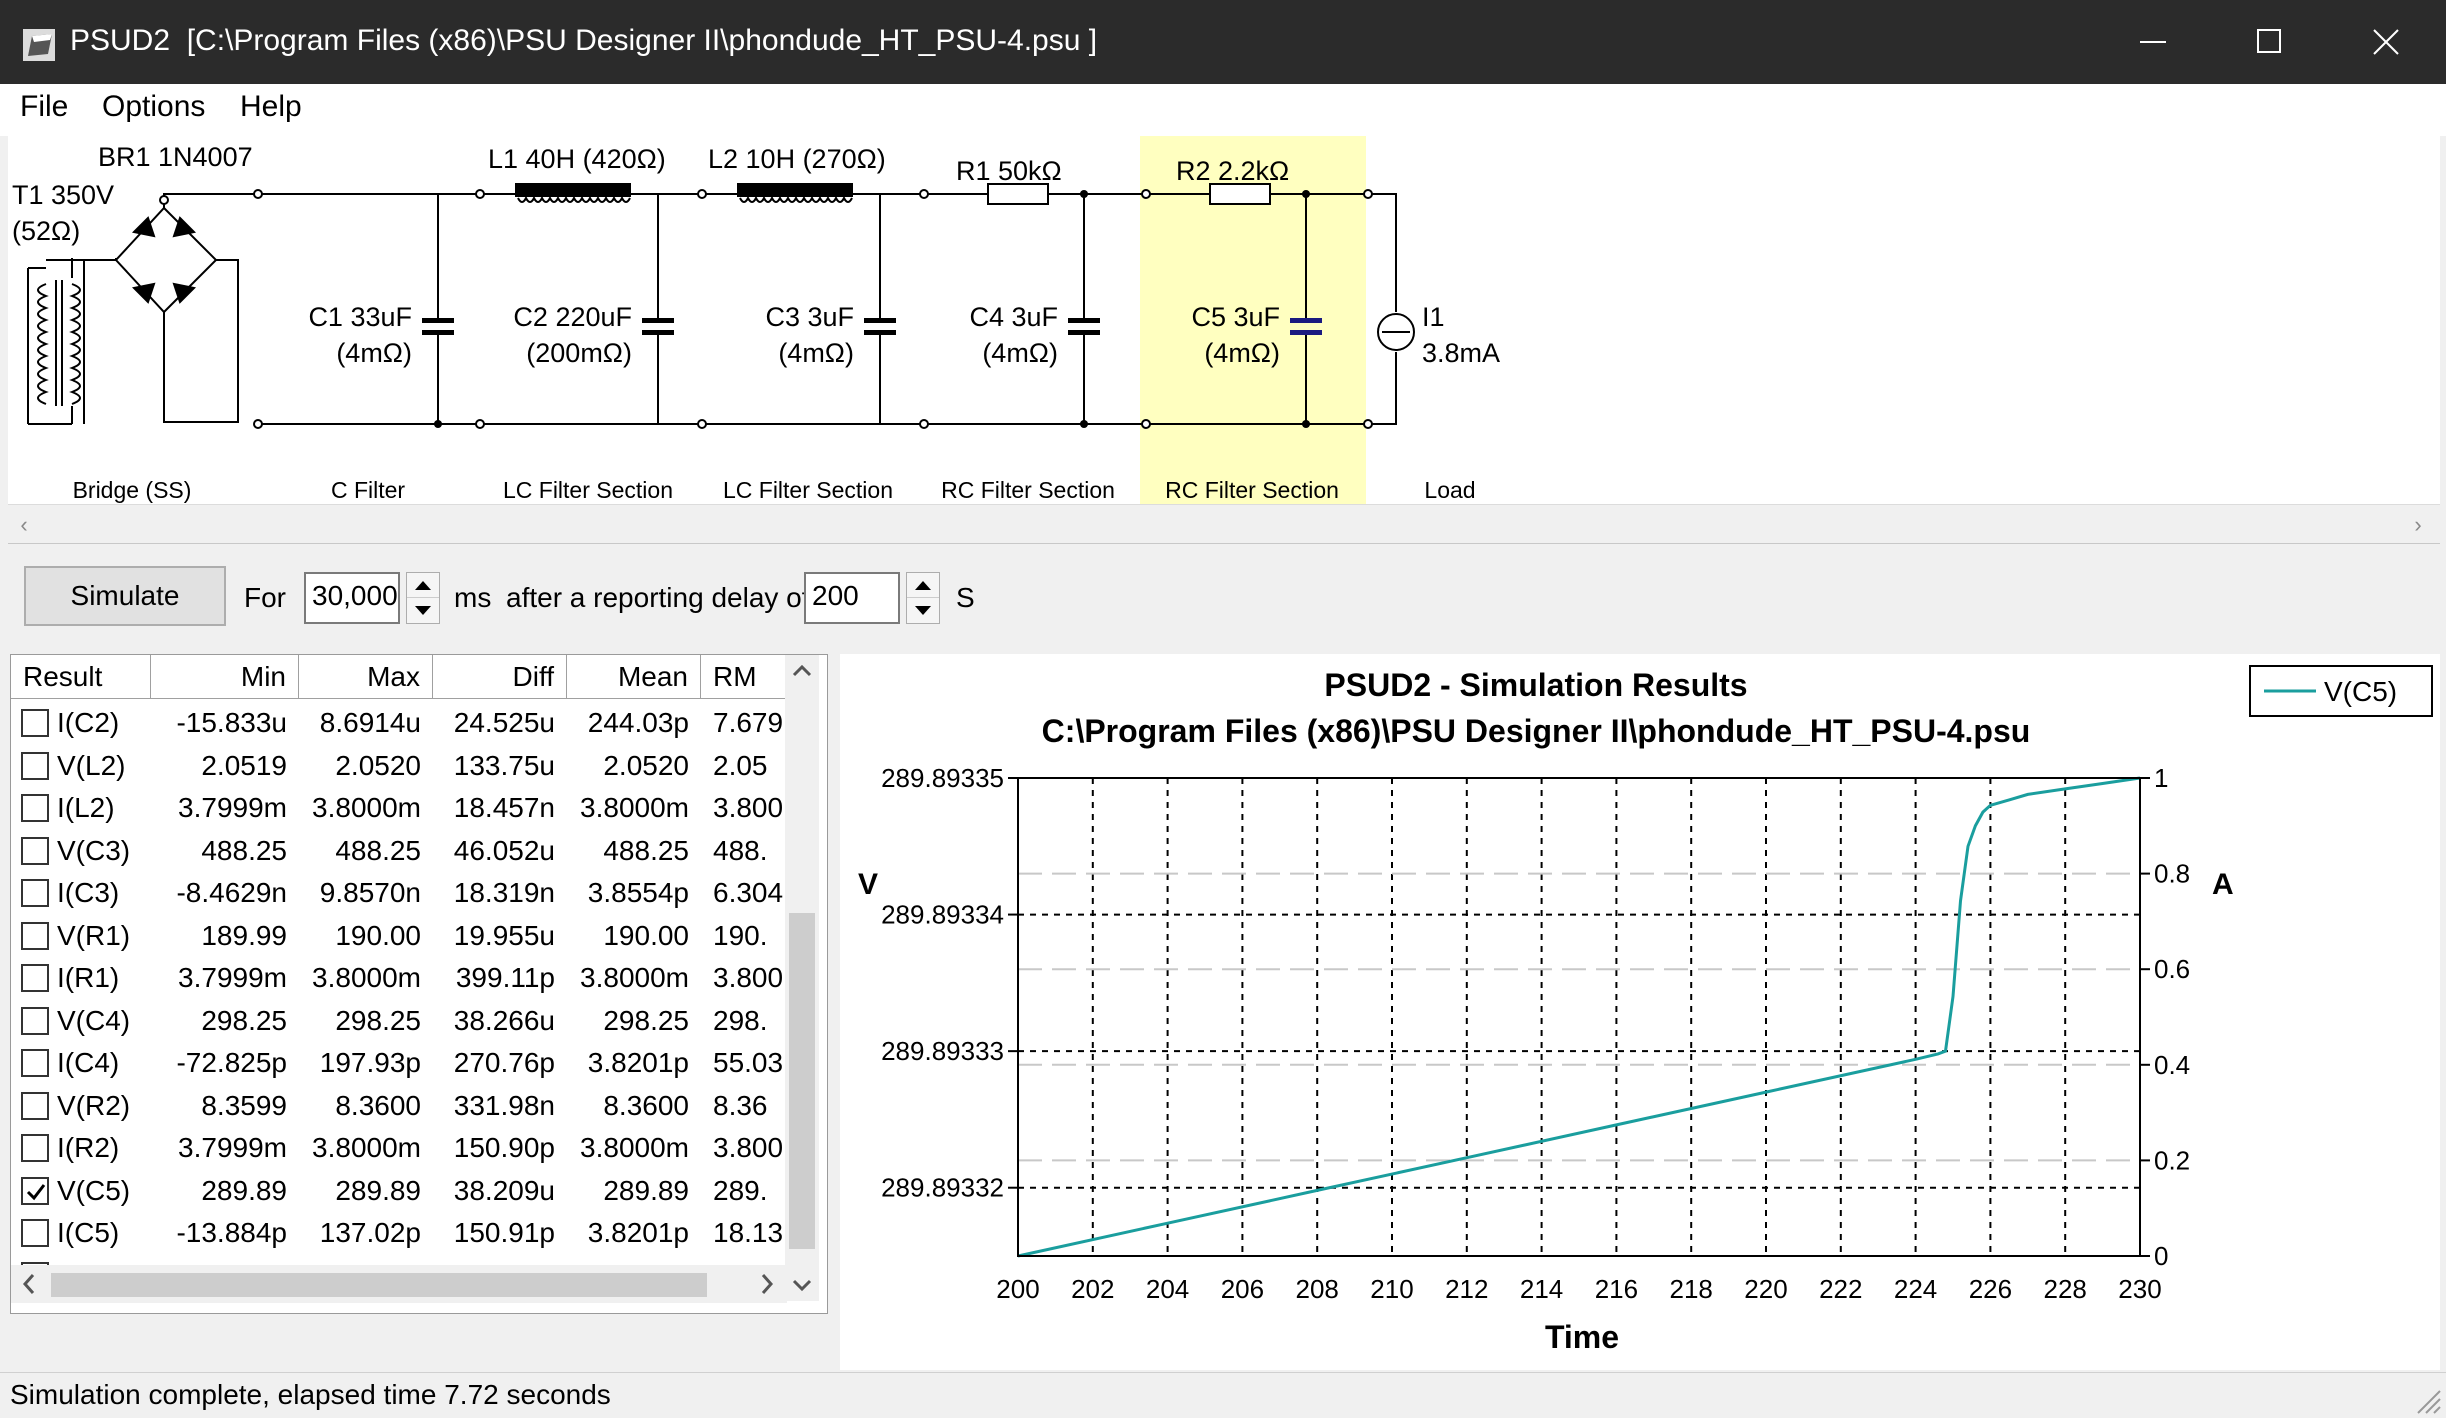 This screenshot has height=1418, width=2446. What do you see at coordinates (409, 1105) in the screenshot?
I see `table-row: V(R2) 8.3599 8.3600 331.98n 8.3600 8.36` at bounding box center [409, 1105].